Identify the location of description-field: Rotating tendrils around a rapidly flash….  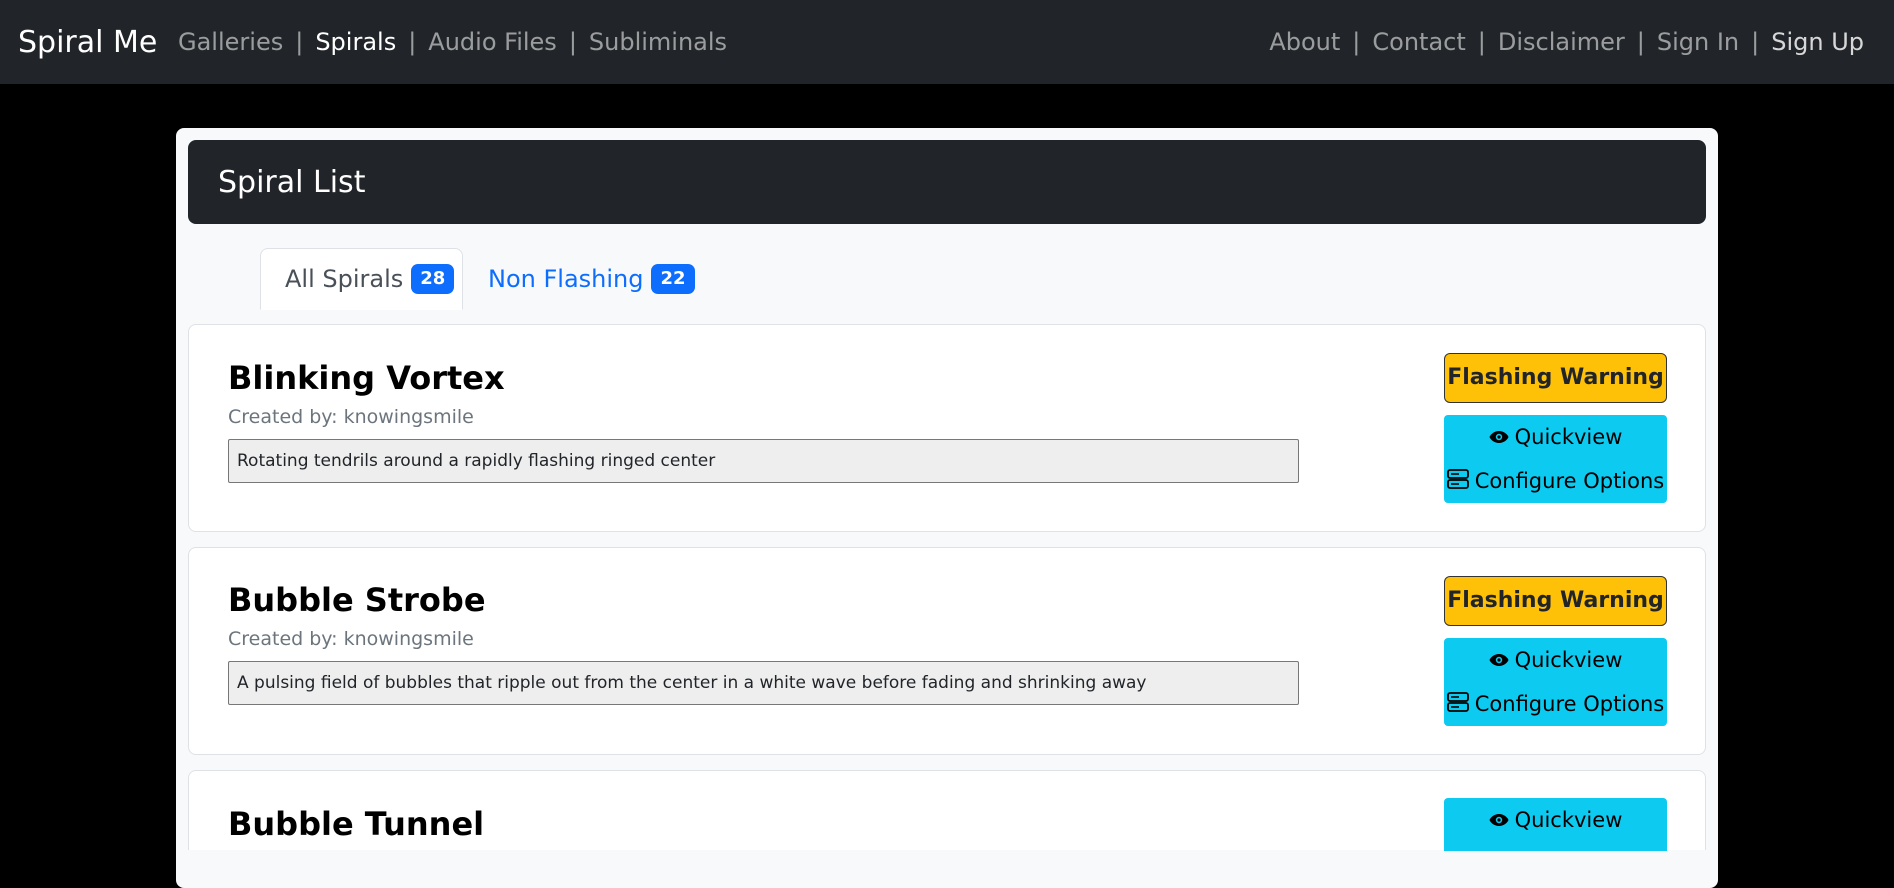
(763, 461).